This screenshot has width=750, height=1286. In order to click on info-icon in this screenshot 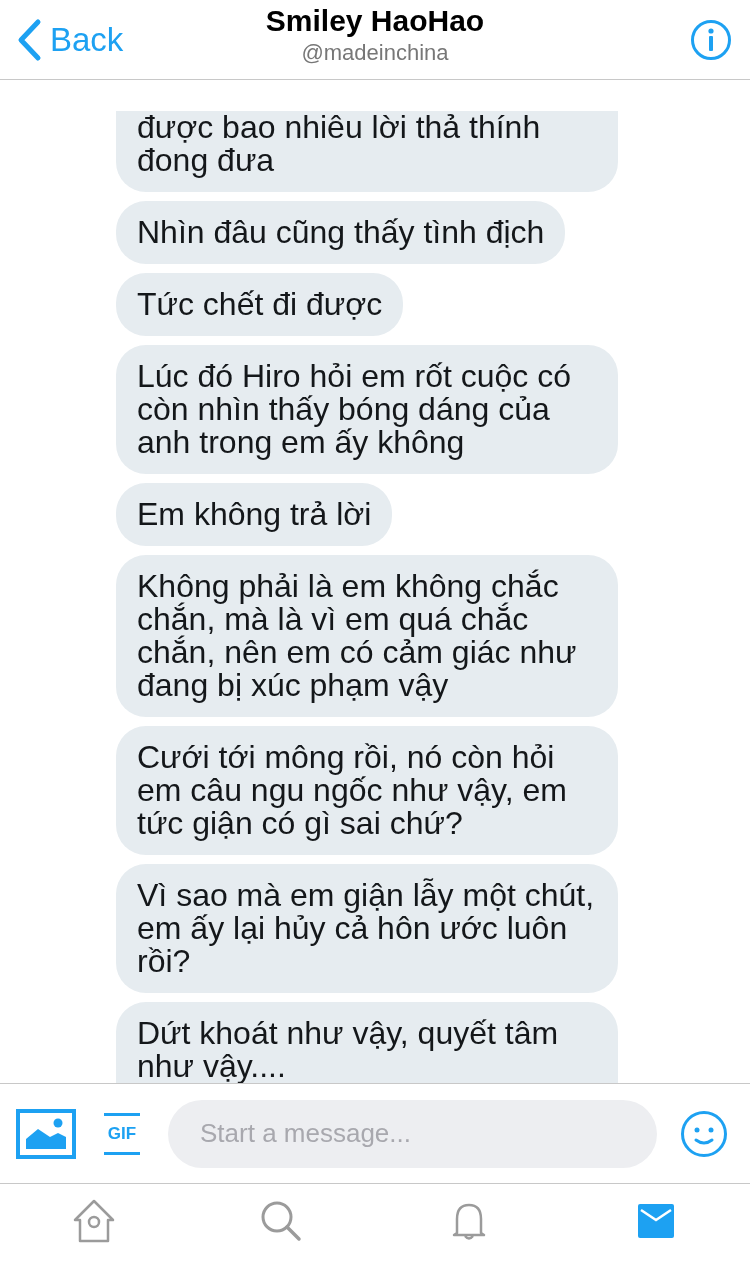, I will do `click(711, 39)`.